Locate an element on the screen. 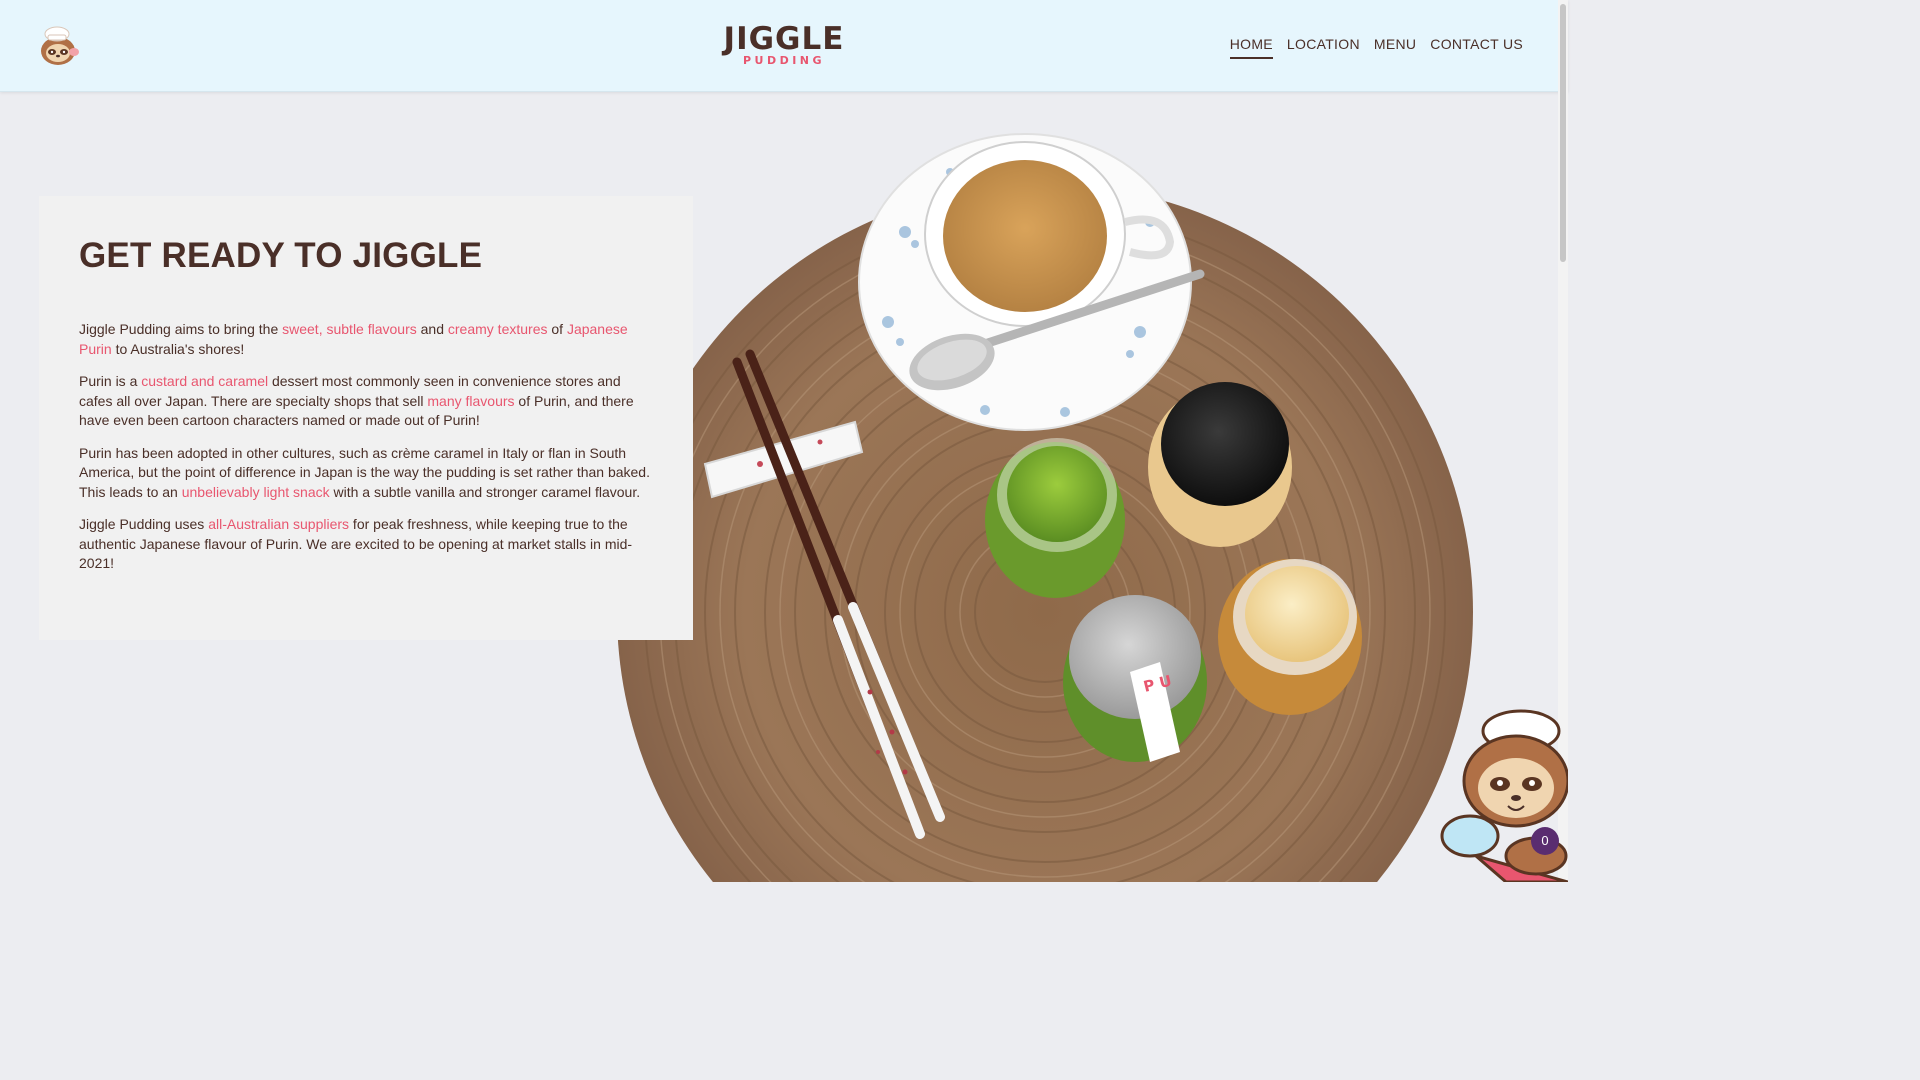  highlight-text: sweet, subtle flavours is located at coordinates (349, 329).